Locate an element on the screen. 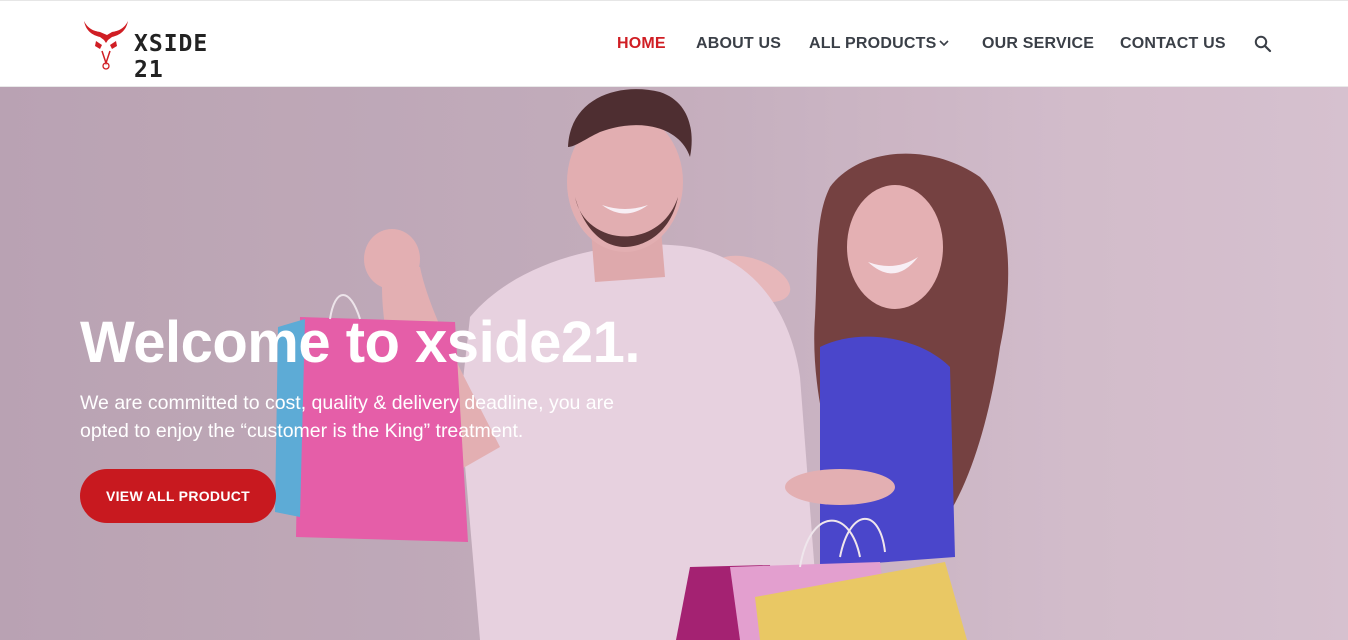 This screenshot has height=640, width=1348. view-all-product-button: VIEW ALL PRODUCT is located at coordinates (178, 496).